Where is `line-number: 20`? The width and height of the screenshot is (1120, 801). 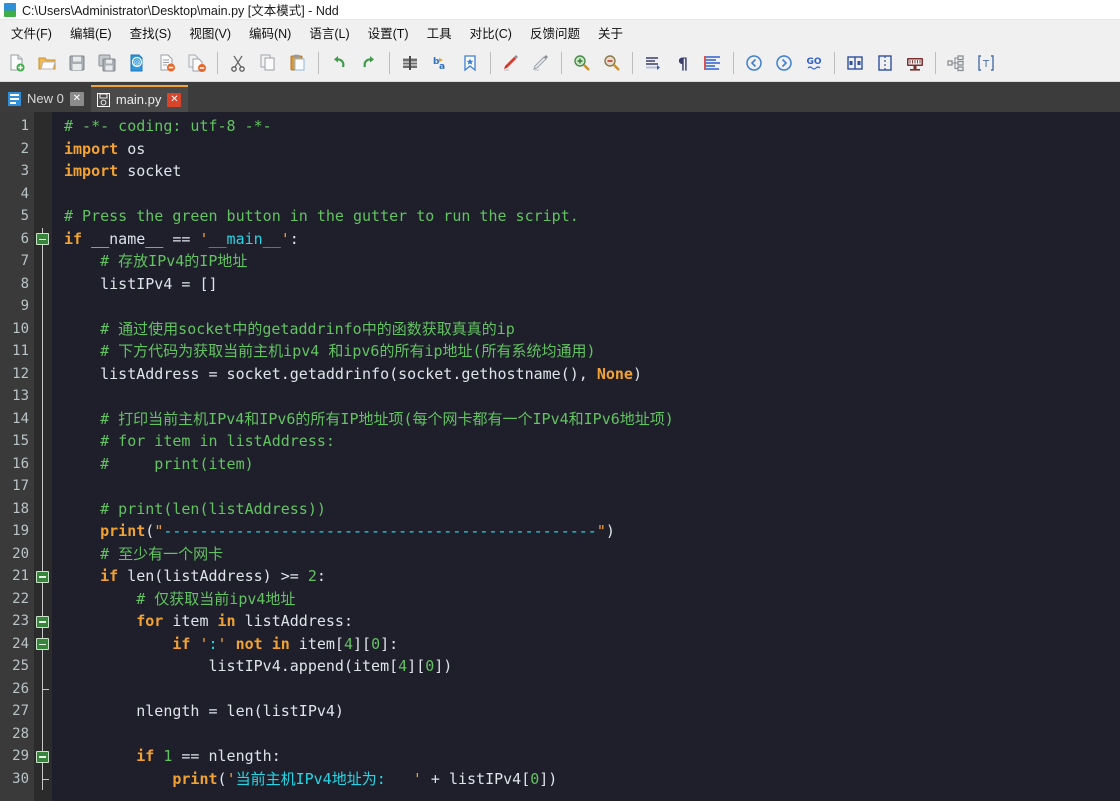
line-number: 20 is located at coordinates (20, 553).